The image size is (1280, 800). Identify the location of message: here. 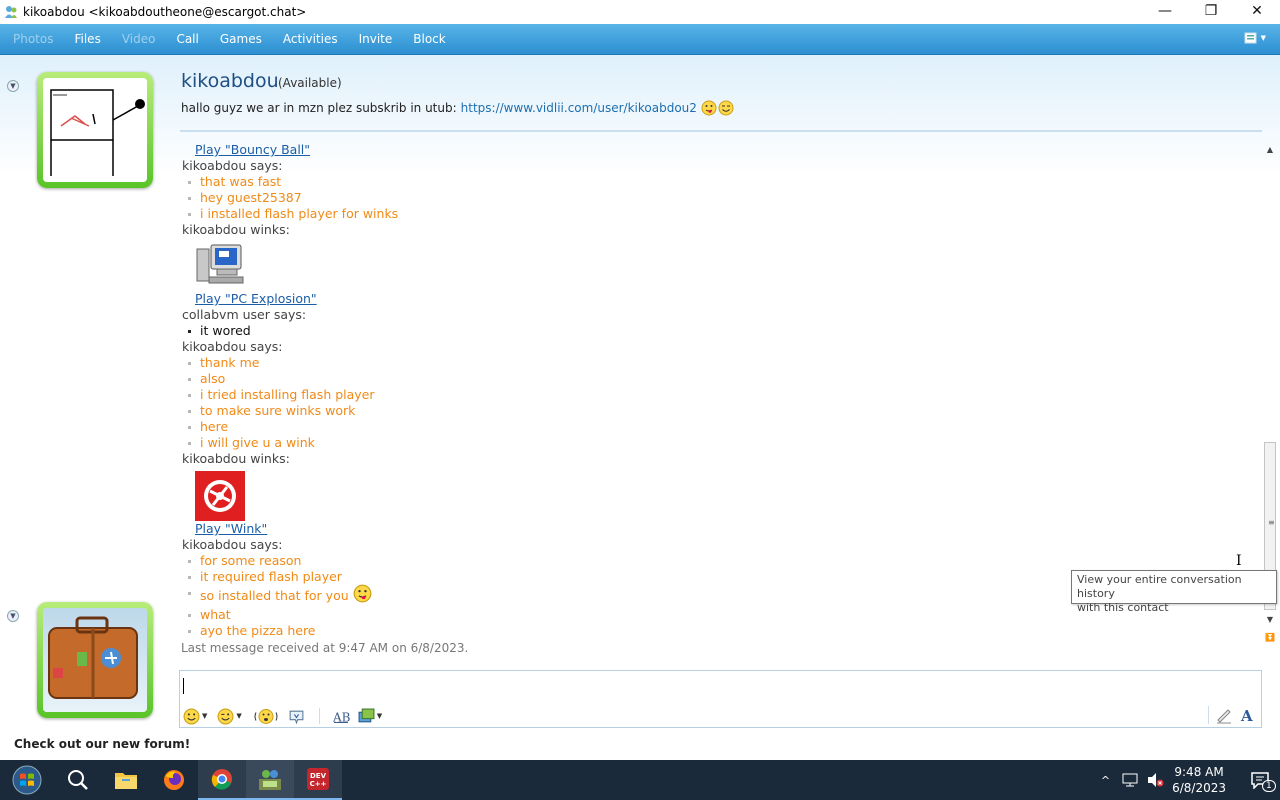
(720, 427).